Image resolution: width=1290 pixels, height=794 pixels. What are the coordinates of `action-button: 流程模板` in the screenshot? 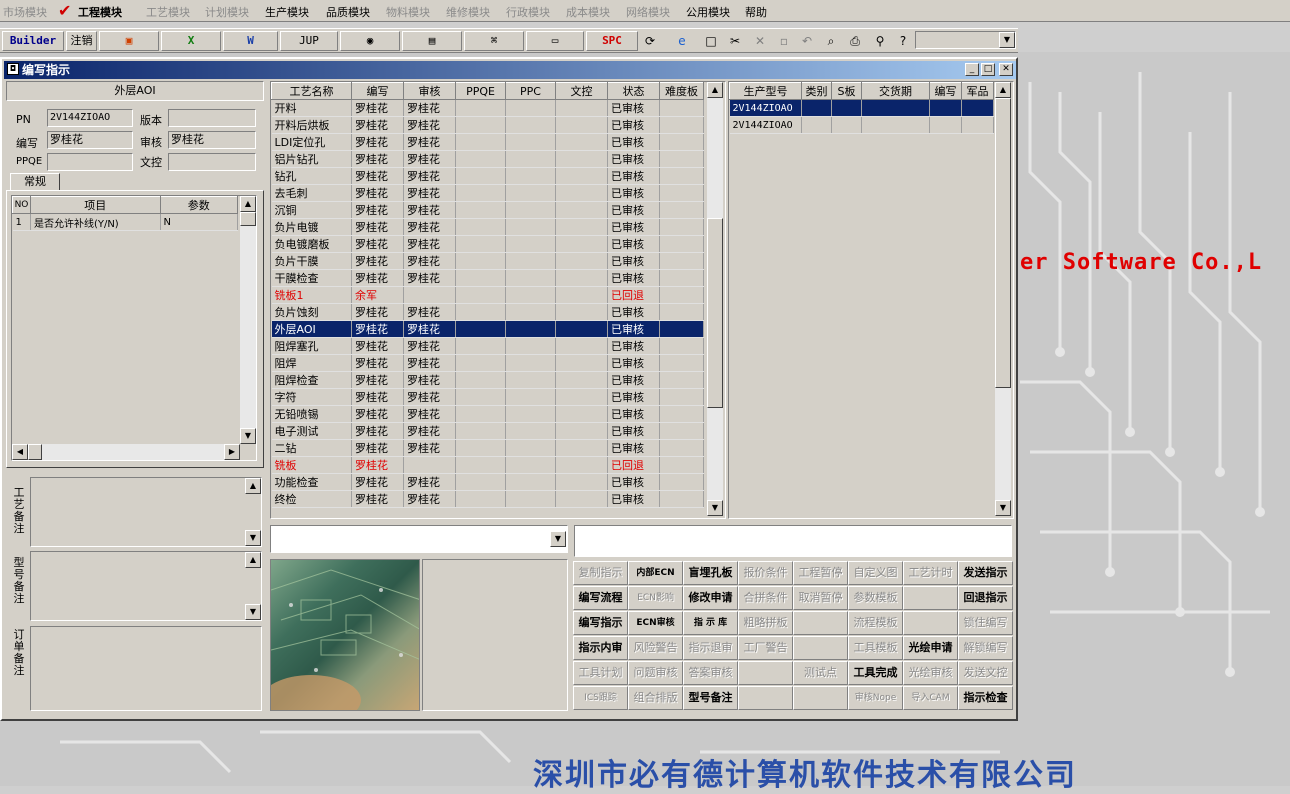 It's located at (875, 623).